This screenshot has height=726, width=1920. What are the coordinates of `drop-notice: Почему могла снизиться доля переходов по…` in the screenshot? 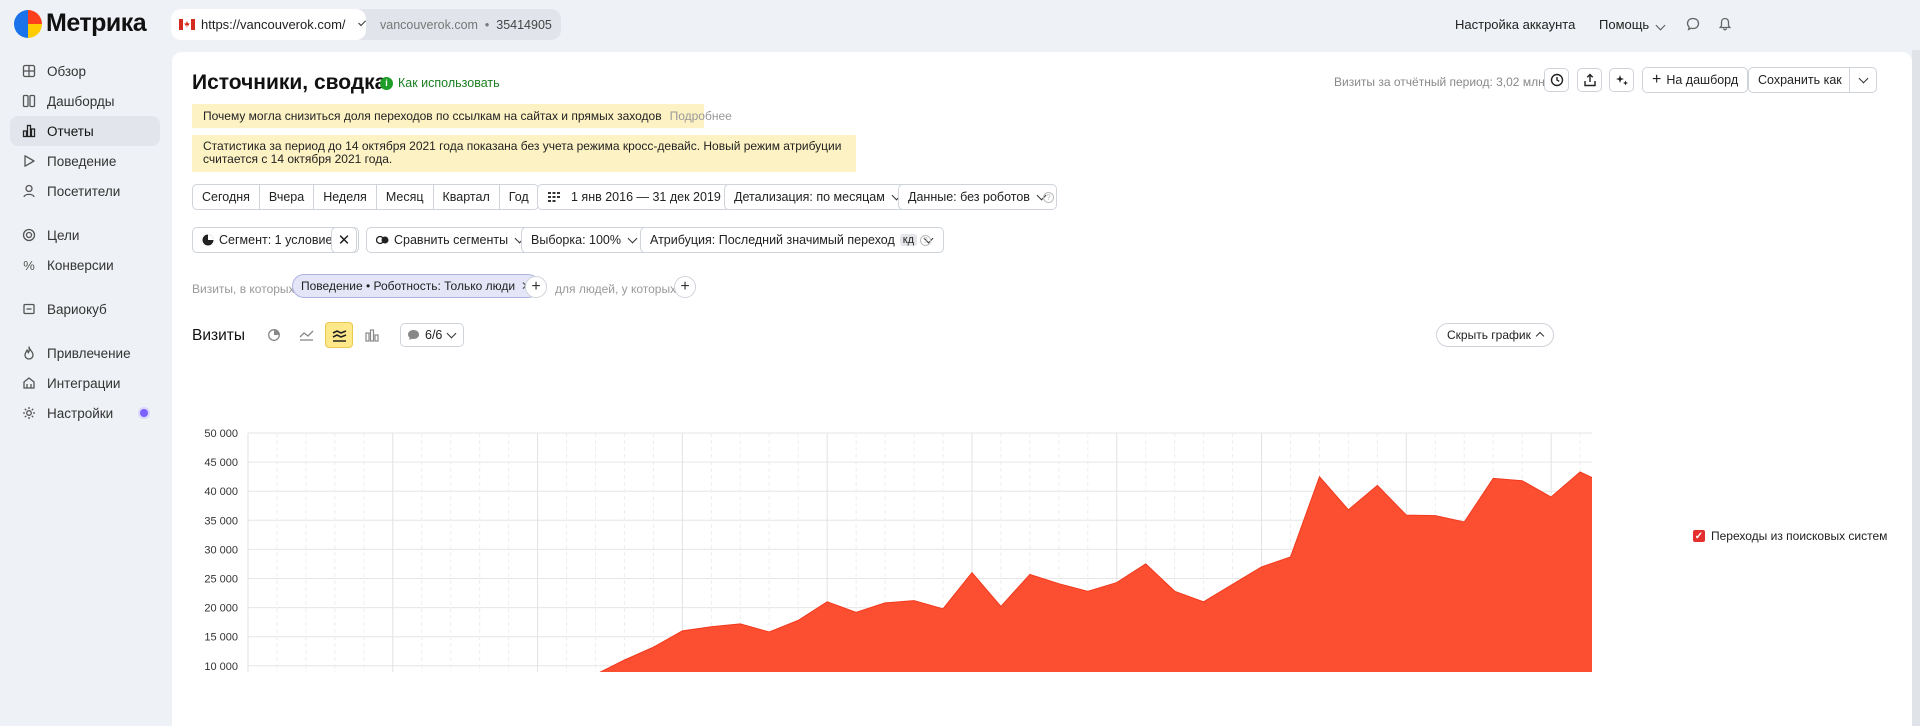 It's located at (462, 116).